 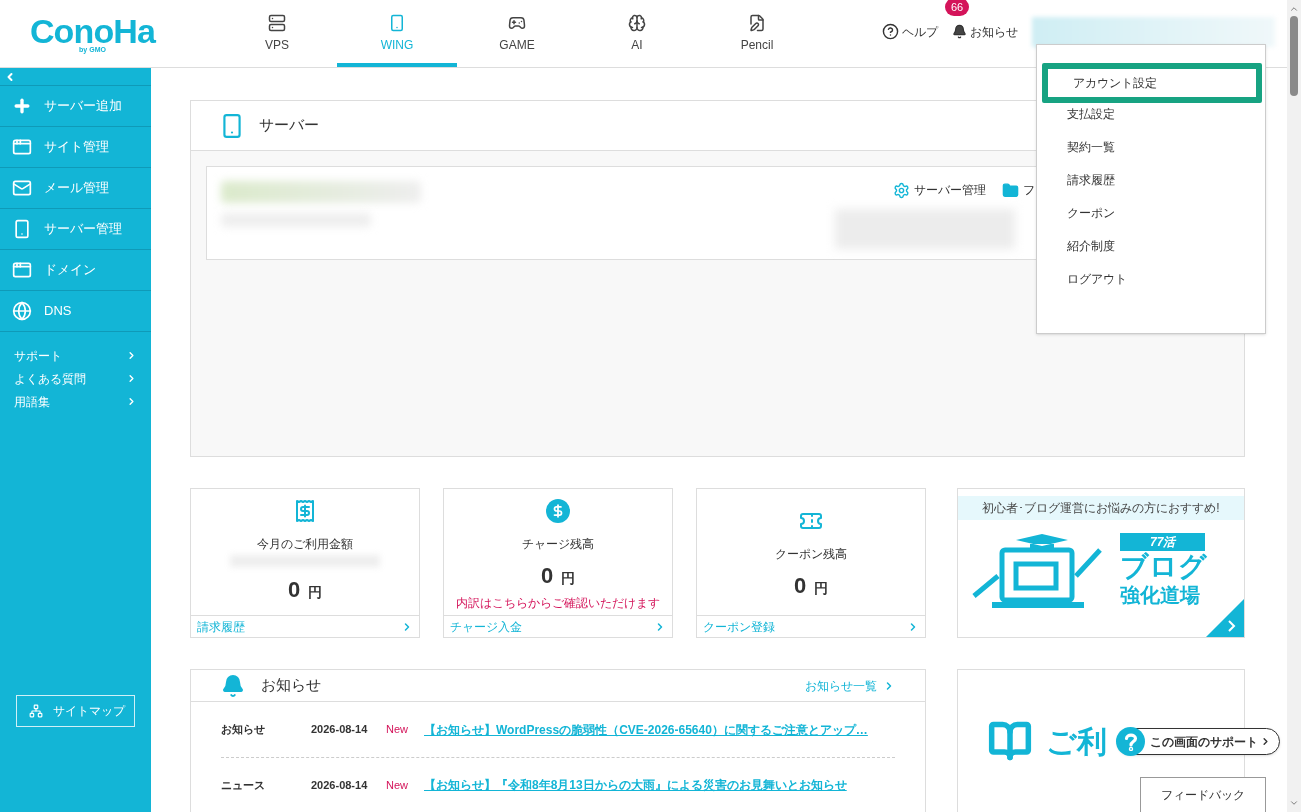 What do you see at coordinates (1294, 56) in the screenshot?
I see `scrollbar-thumb` at bounding box center [1294, 56].